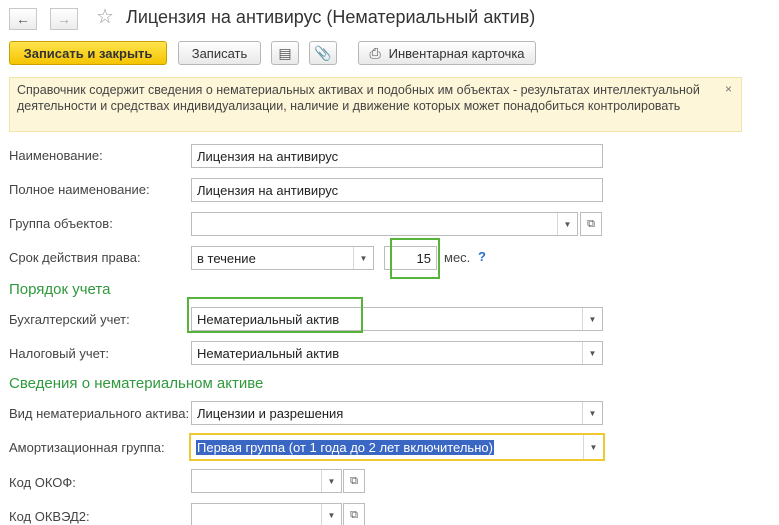 This screenshot has height=525, width=779. I want to click on group-select: ▼, so click(384, 224).